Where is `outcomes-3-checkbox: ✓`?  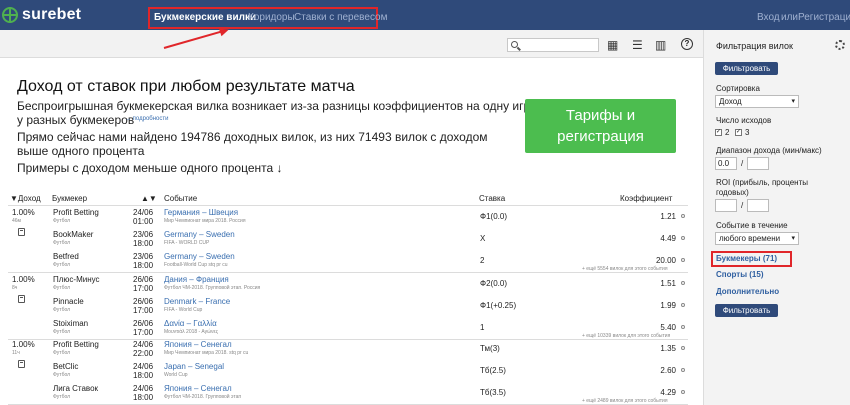 outcomes-3-checkbox: ✓ is located at coordinates (738, 132).